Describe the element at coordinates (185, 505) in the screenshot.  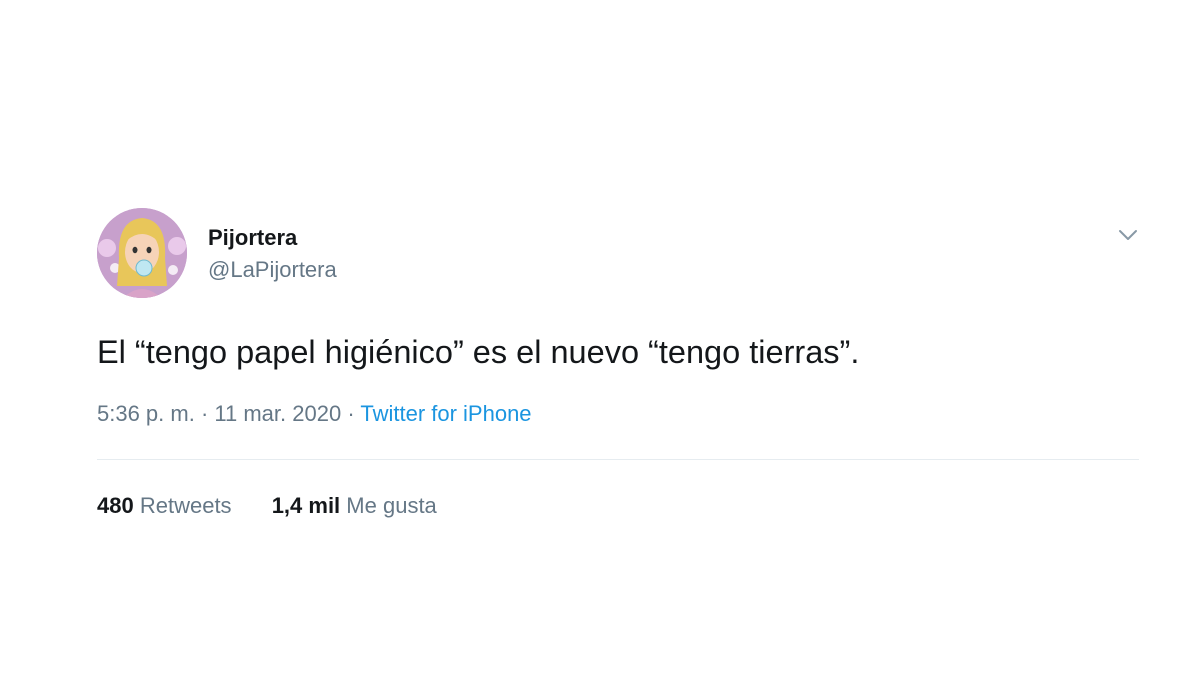
I see `retweets-label: Retweets` at that location.